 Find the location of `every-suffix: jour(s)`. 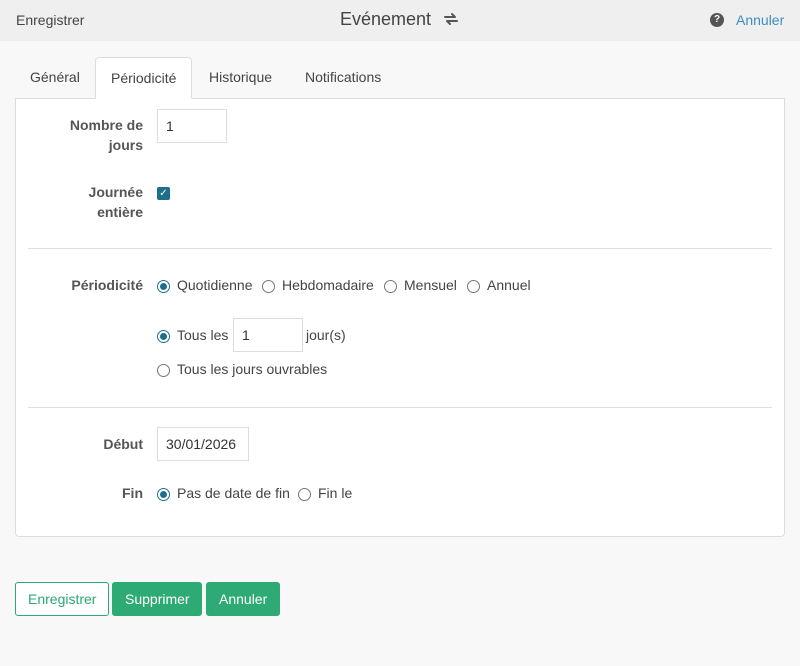

every-suffix: jour(s) is located at coordinates (326, 335).